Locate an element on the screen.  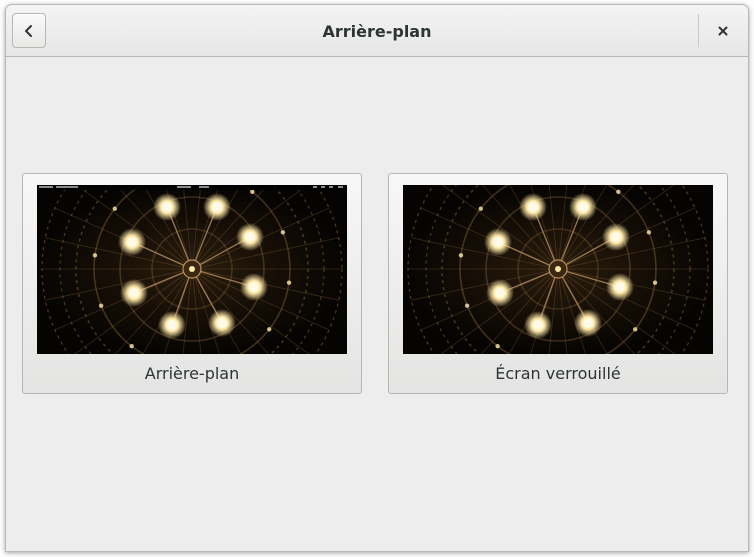
header-separator is located at coordinates (698, 30).